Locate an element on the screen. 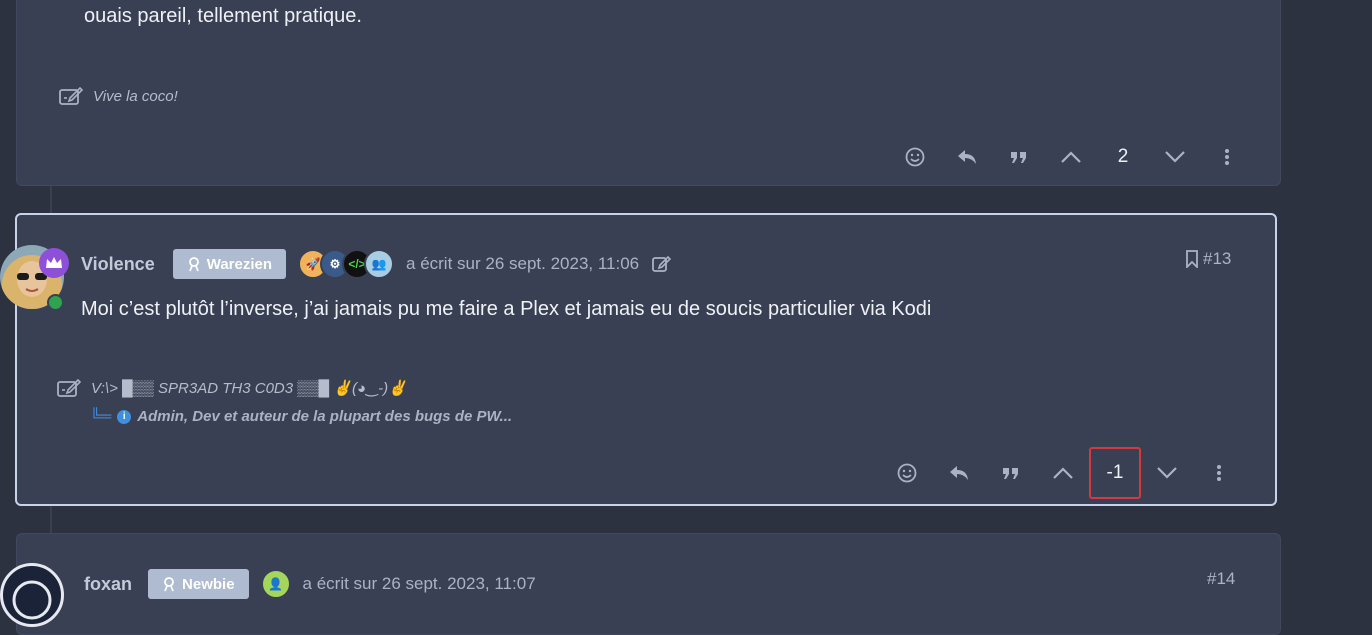 This screenshot has height=635, width=1372. online-status-indicator is located at coordinates (55, 302).